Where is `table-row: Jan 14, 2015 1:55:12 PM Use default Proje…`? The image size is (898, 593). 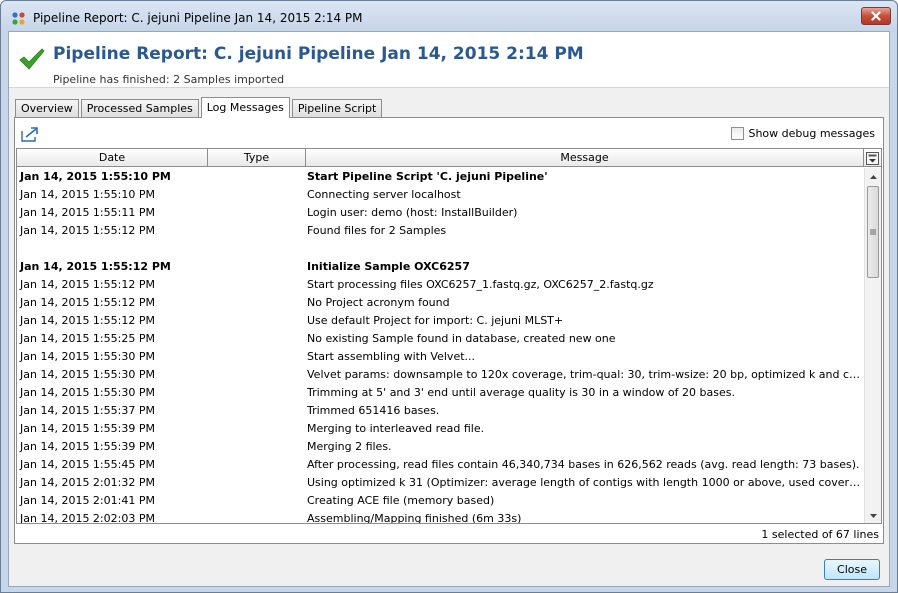 table-row: Jan 14, 2015 1:55:12 PM Use default Proje… is located at coordinates (441, 321).